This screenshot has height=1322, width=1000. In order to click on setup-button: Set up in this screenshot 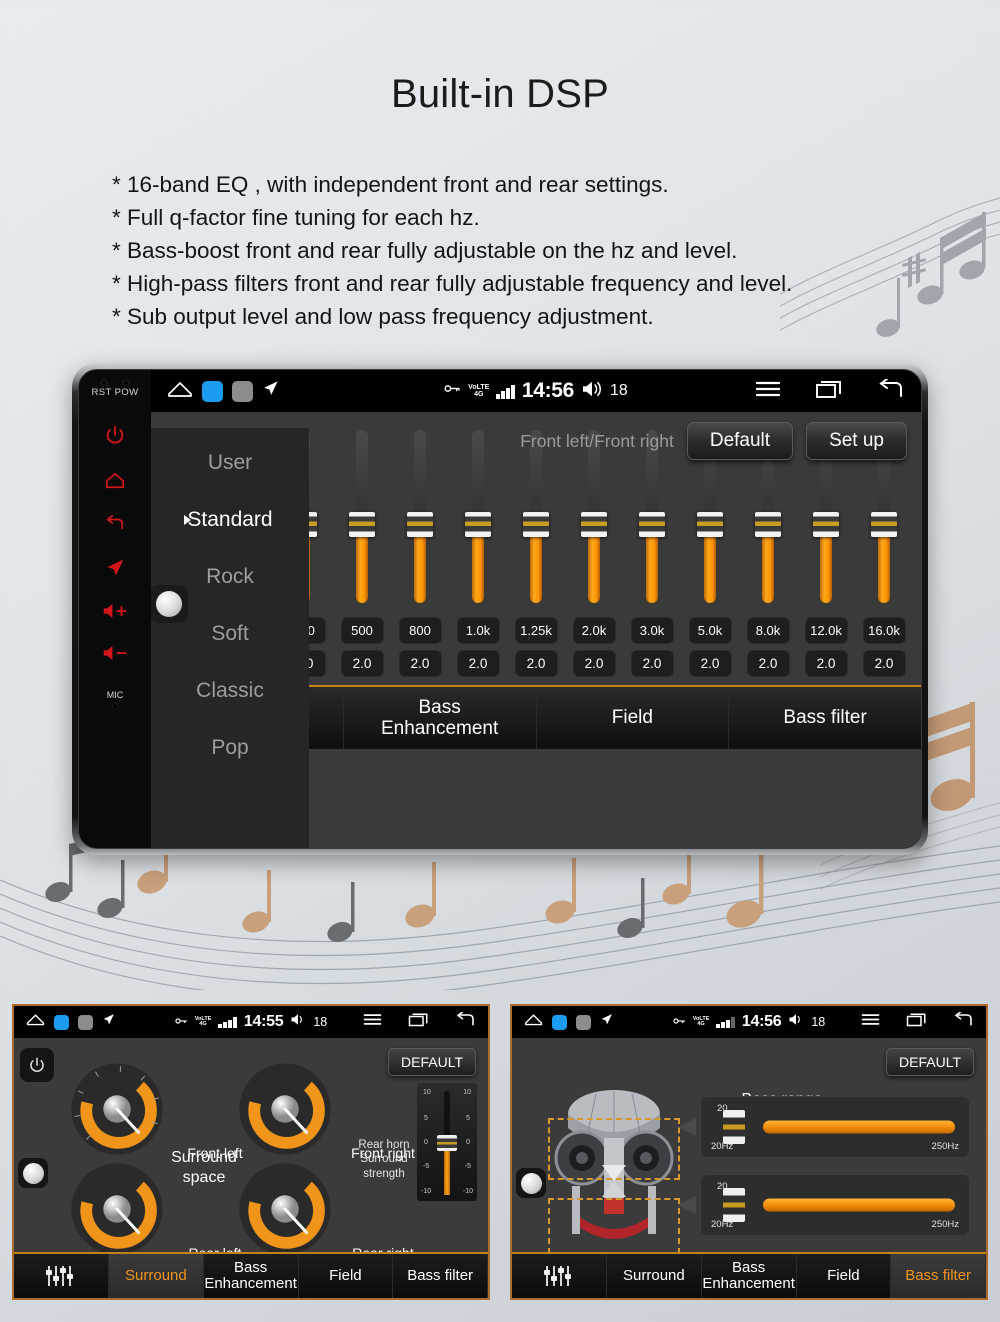, I will do `click(856, 441)`.